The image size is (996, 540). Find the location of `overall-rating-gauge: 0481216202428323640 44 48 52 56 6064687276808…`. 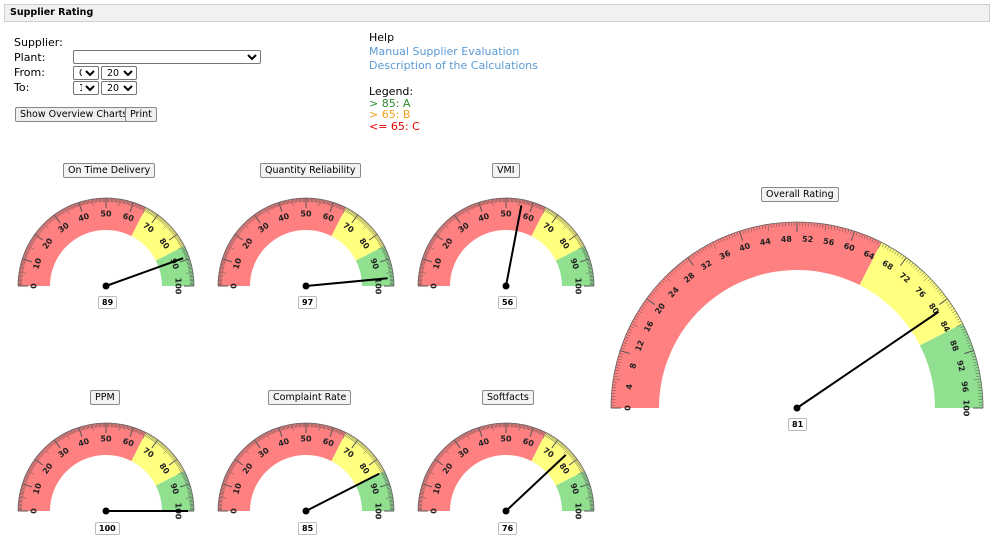

overall-rating-gauge: 0481216202428323640 44 48 52 56 6064687276808… is located at coordinates (797, 319).